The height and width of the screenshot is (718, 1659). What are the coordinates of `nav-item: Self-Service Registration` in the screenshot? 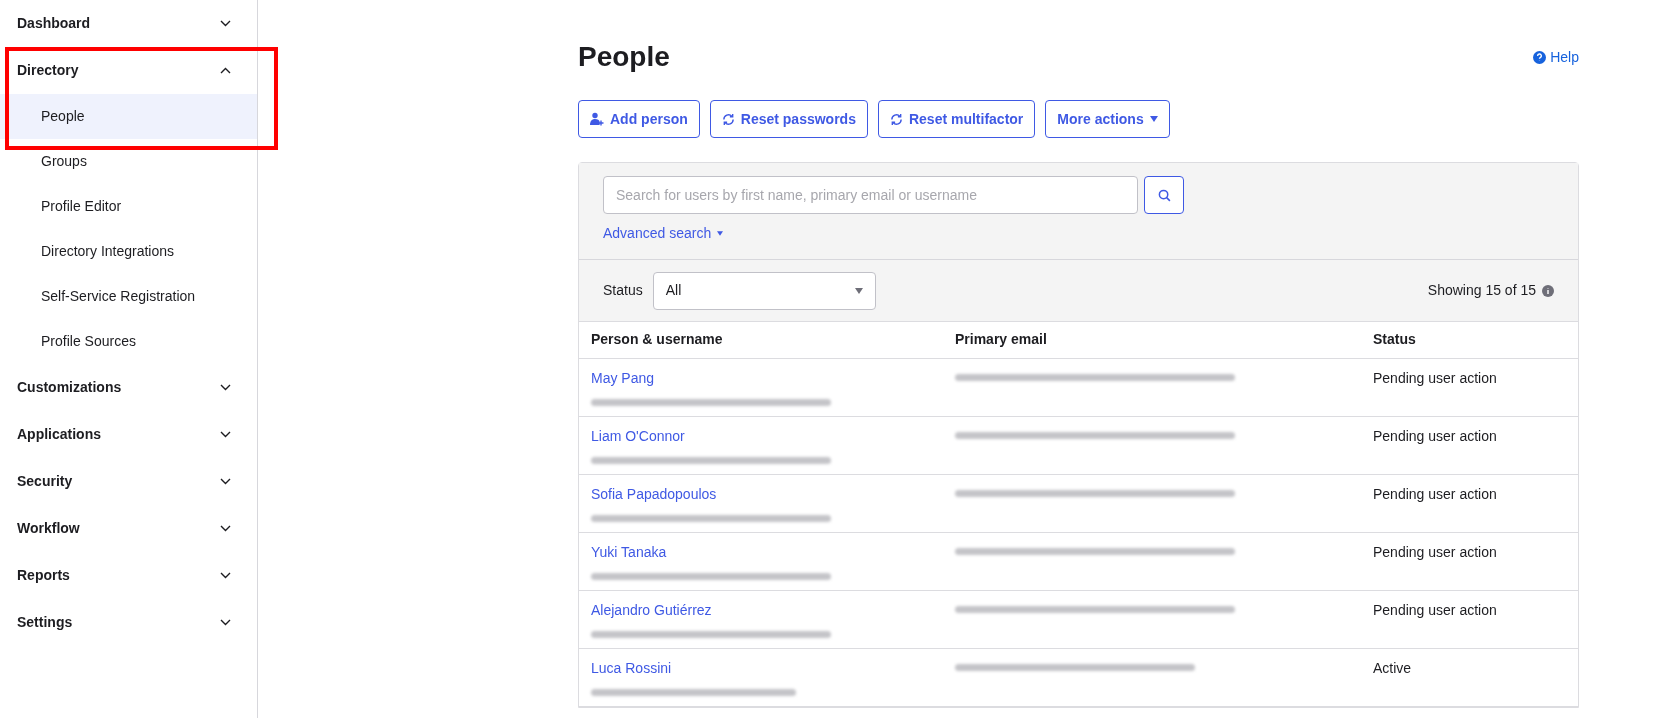 It's located at (128, 296).